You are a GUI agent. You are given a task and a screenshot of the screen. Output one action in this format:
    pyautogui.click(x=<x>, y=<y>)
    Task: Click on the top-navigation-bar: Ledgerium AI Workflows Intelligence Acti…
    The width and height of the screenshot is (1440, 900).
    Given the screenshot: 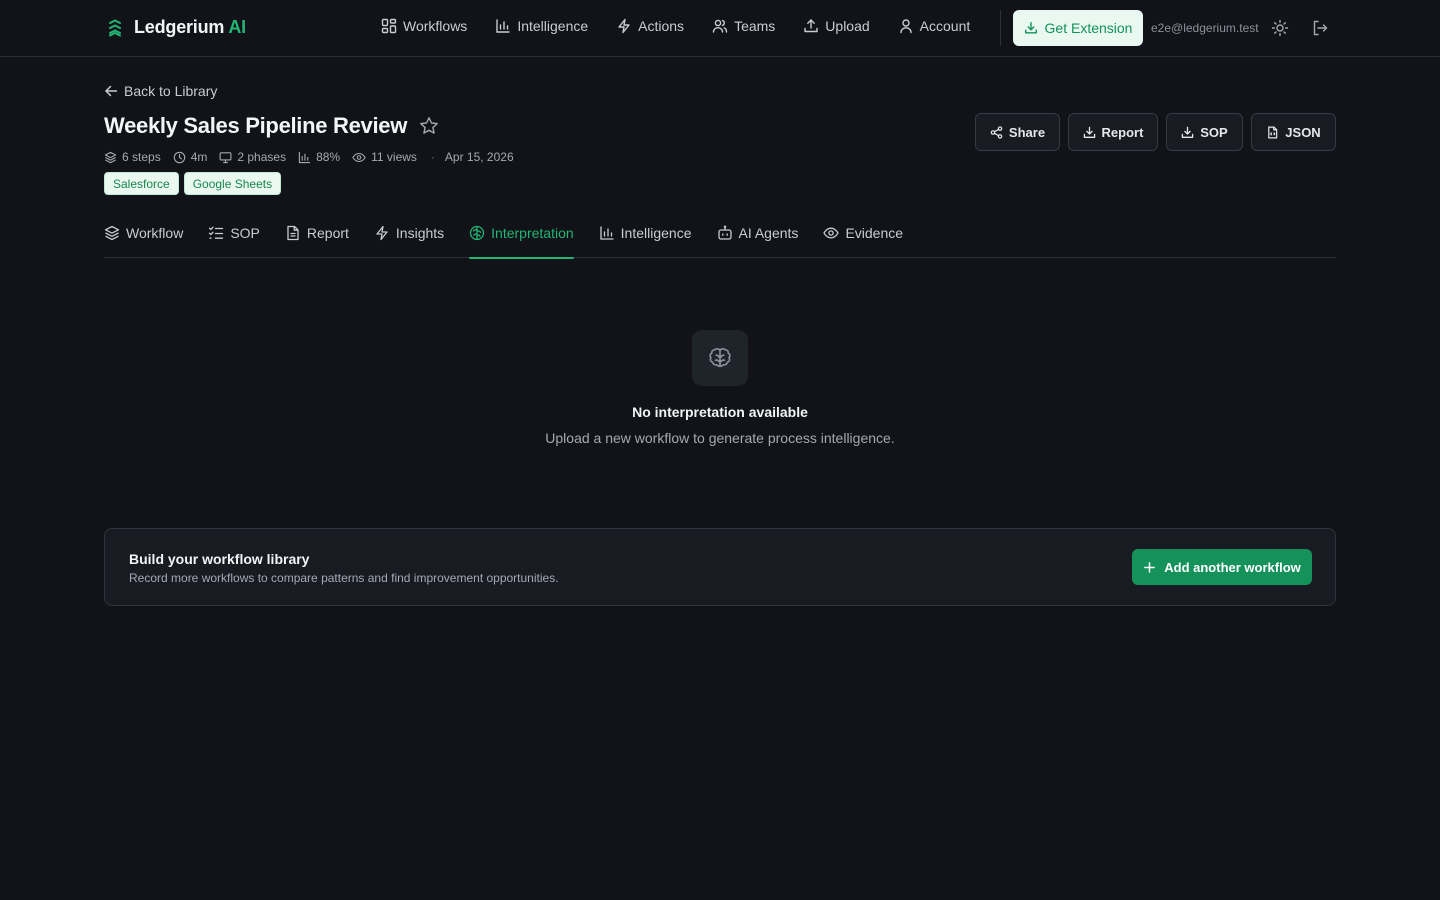 What is the action you would take?
    pyautogui.click(x=720, y=28)
    